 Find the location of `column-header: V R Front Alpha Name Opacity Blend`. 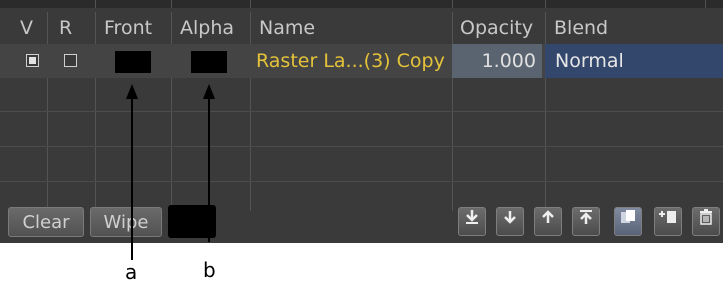

column-header: V R Front Alpha Name Opacity Blend is located at coordinates (361, 28).